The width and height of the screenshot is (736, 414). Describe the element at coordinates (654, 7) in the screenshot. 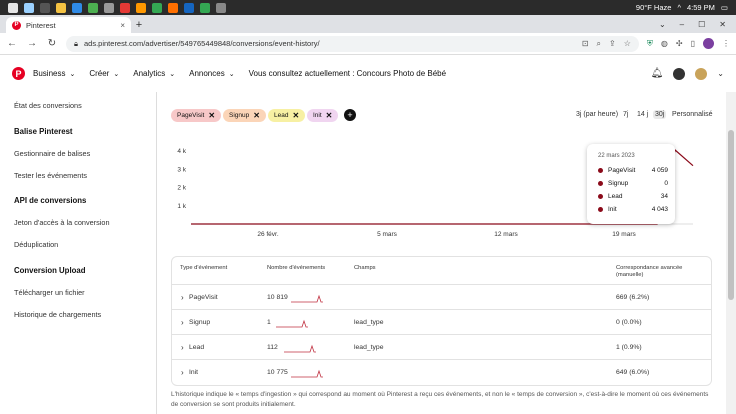

I see `weather-status: 90°F Haze` at that location.